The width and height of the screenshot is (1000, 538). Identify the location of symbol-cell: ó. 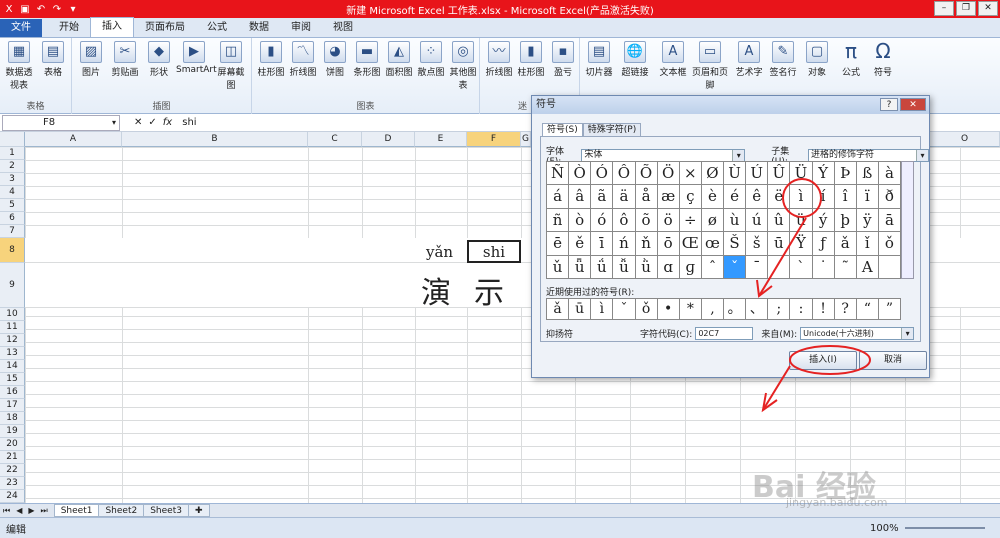
(602, 220).